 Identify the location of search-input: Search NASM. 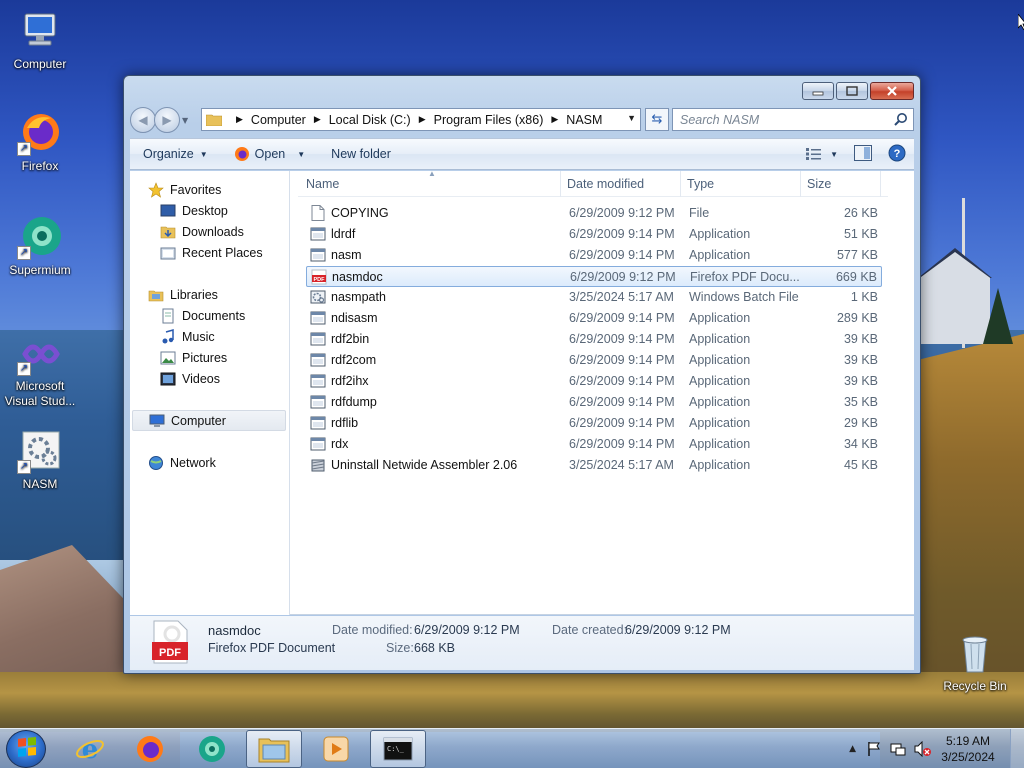
(793, 119).